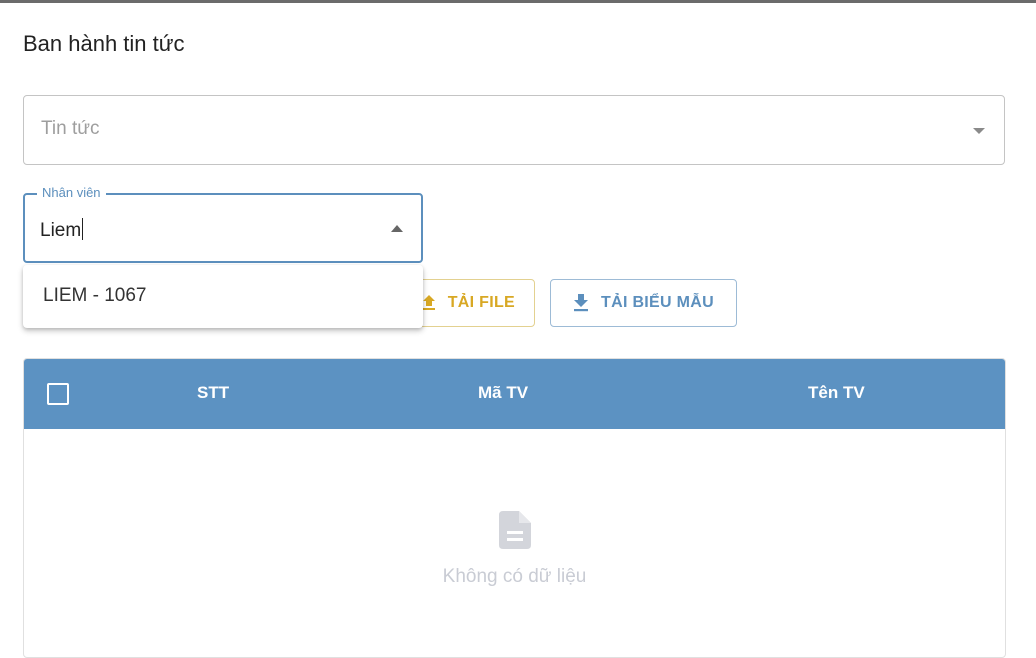  What do you see at coordinates (70, 128) in the screenshot?
I see `news-select-placeholder: Tin tức` at bounding box center [70, 128].